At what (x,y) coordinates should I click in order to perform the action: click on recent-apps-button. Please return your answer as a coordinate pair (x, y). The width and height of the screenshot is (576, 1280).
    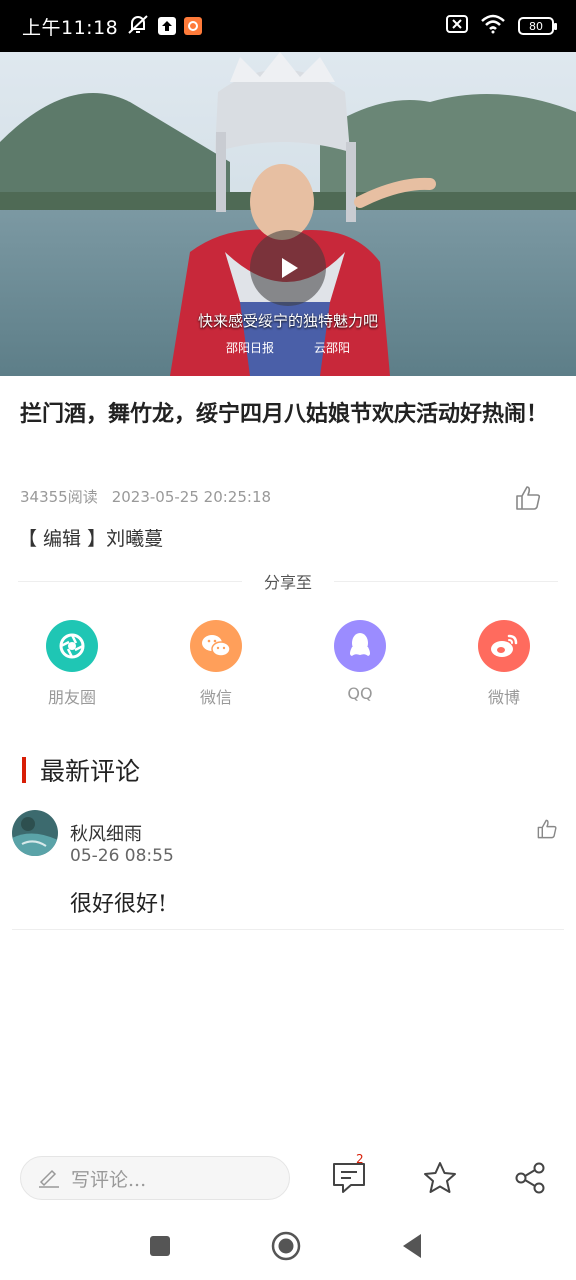
    Looking at the image, I should click on (160, 1246).